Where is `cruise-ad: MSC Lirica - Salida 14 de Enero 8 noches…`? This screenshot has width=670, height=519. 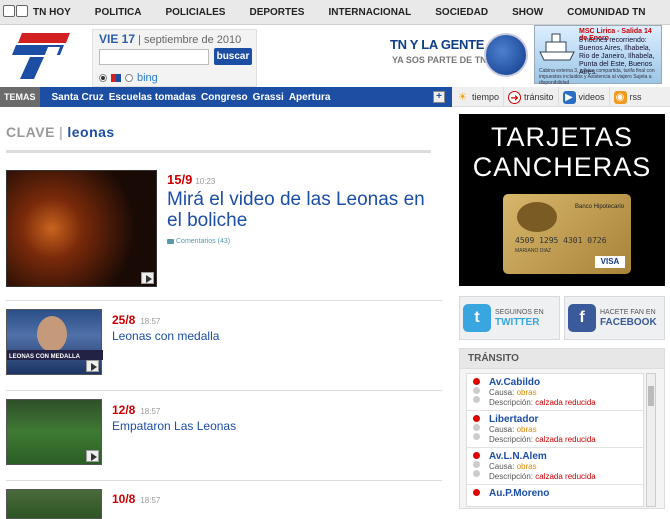 cruise-ad: MSC Lirica - Salida 14 de Enero 8 noches… is located at coordinates (598, 55).